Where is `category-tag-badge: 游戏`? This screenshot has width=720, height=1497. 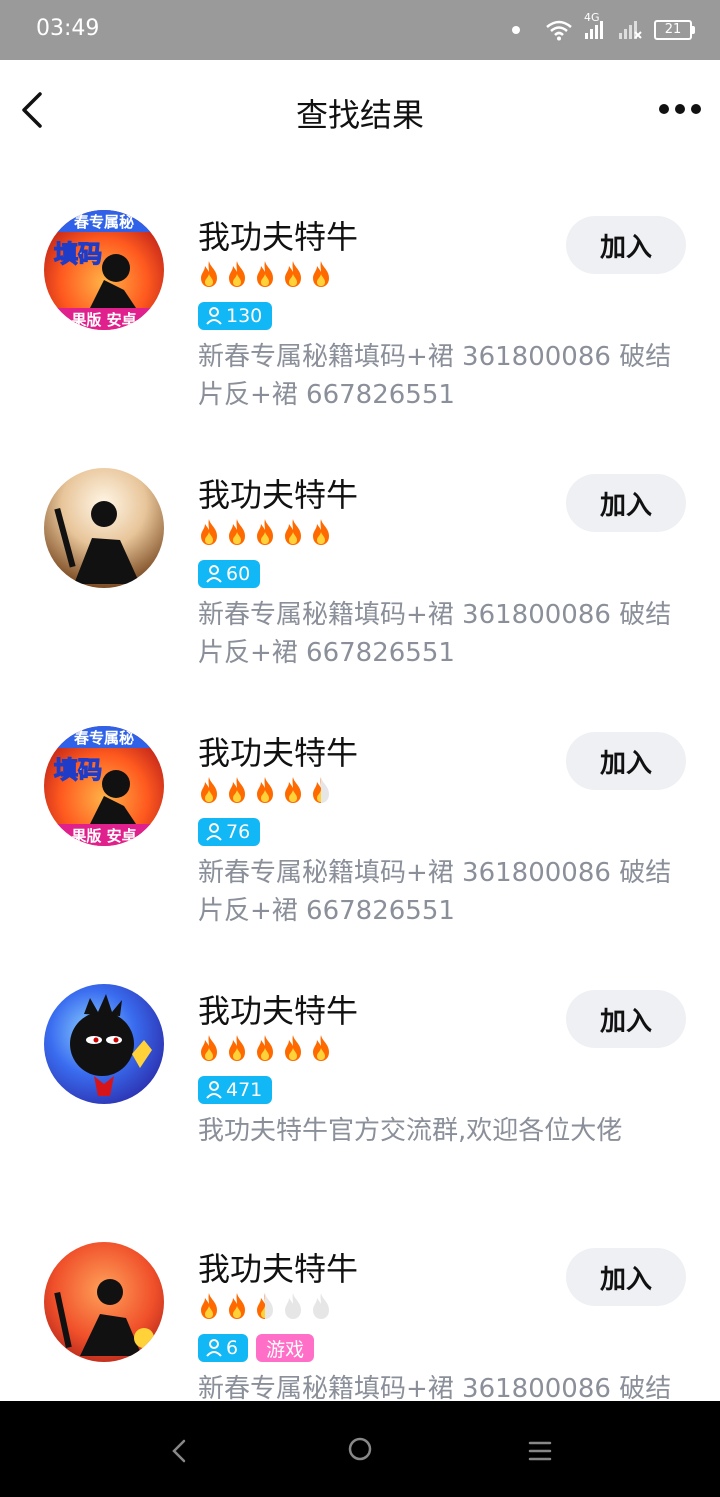 category-tag-badge: 游戏 is located at coordinates (285, 1348).